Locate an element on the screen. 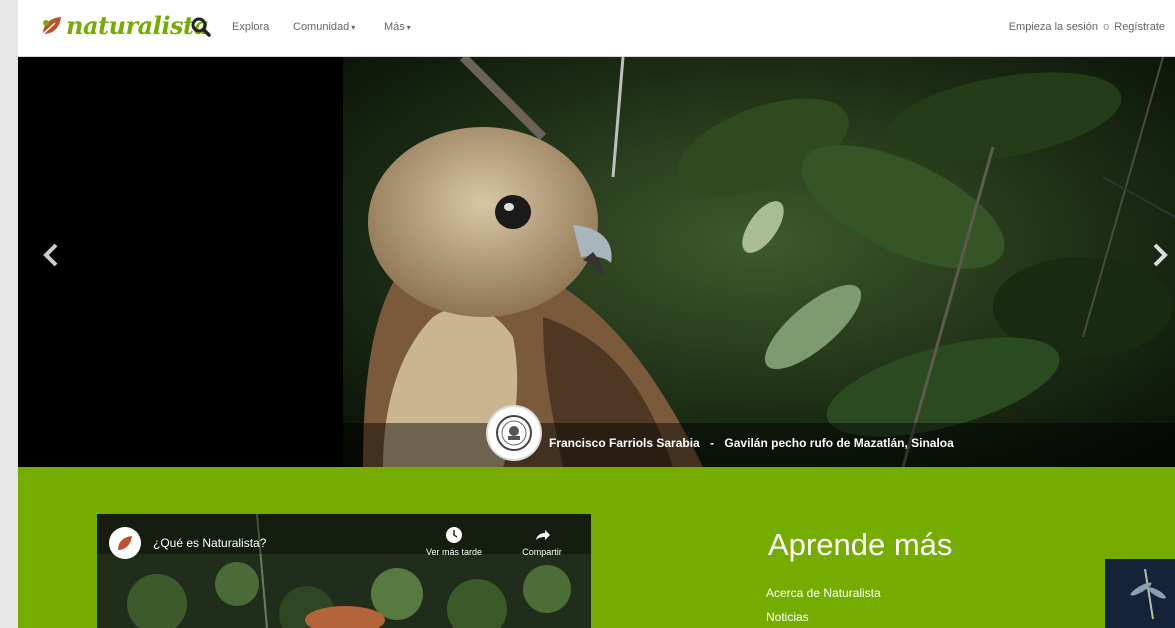 This screenshot has width=1175, height=628. news-link: Noticias is located at coordinates (787, 617).